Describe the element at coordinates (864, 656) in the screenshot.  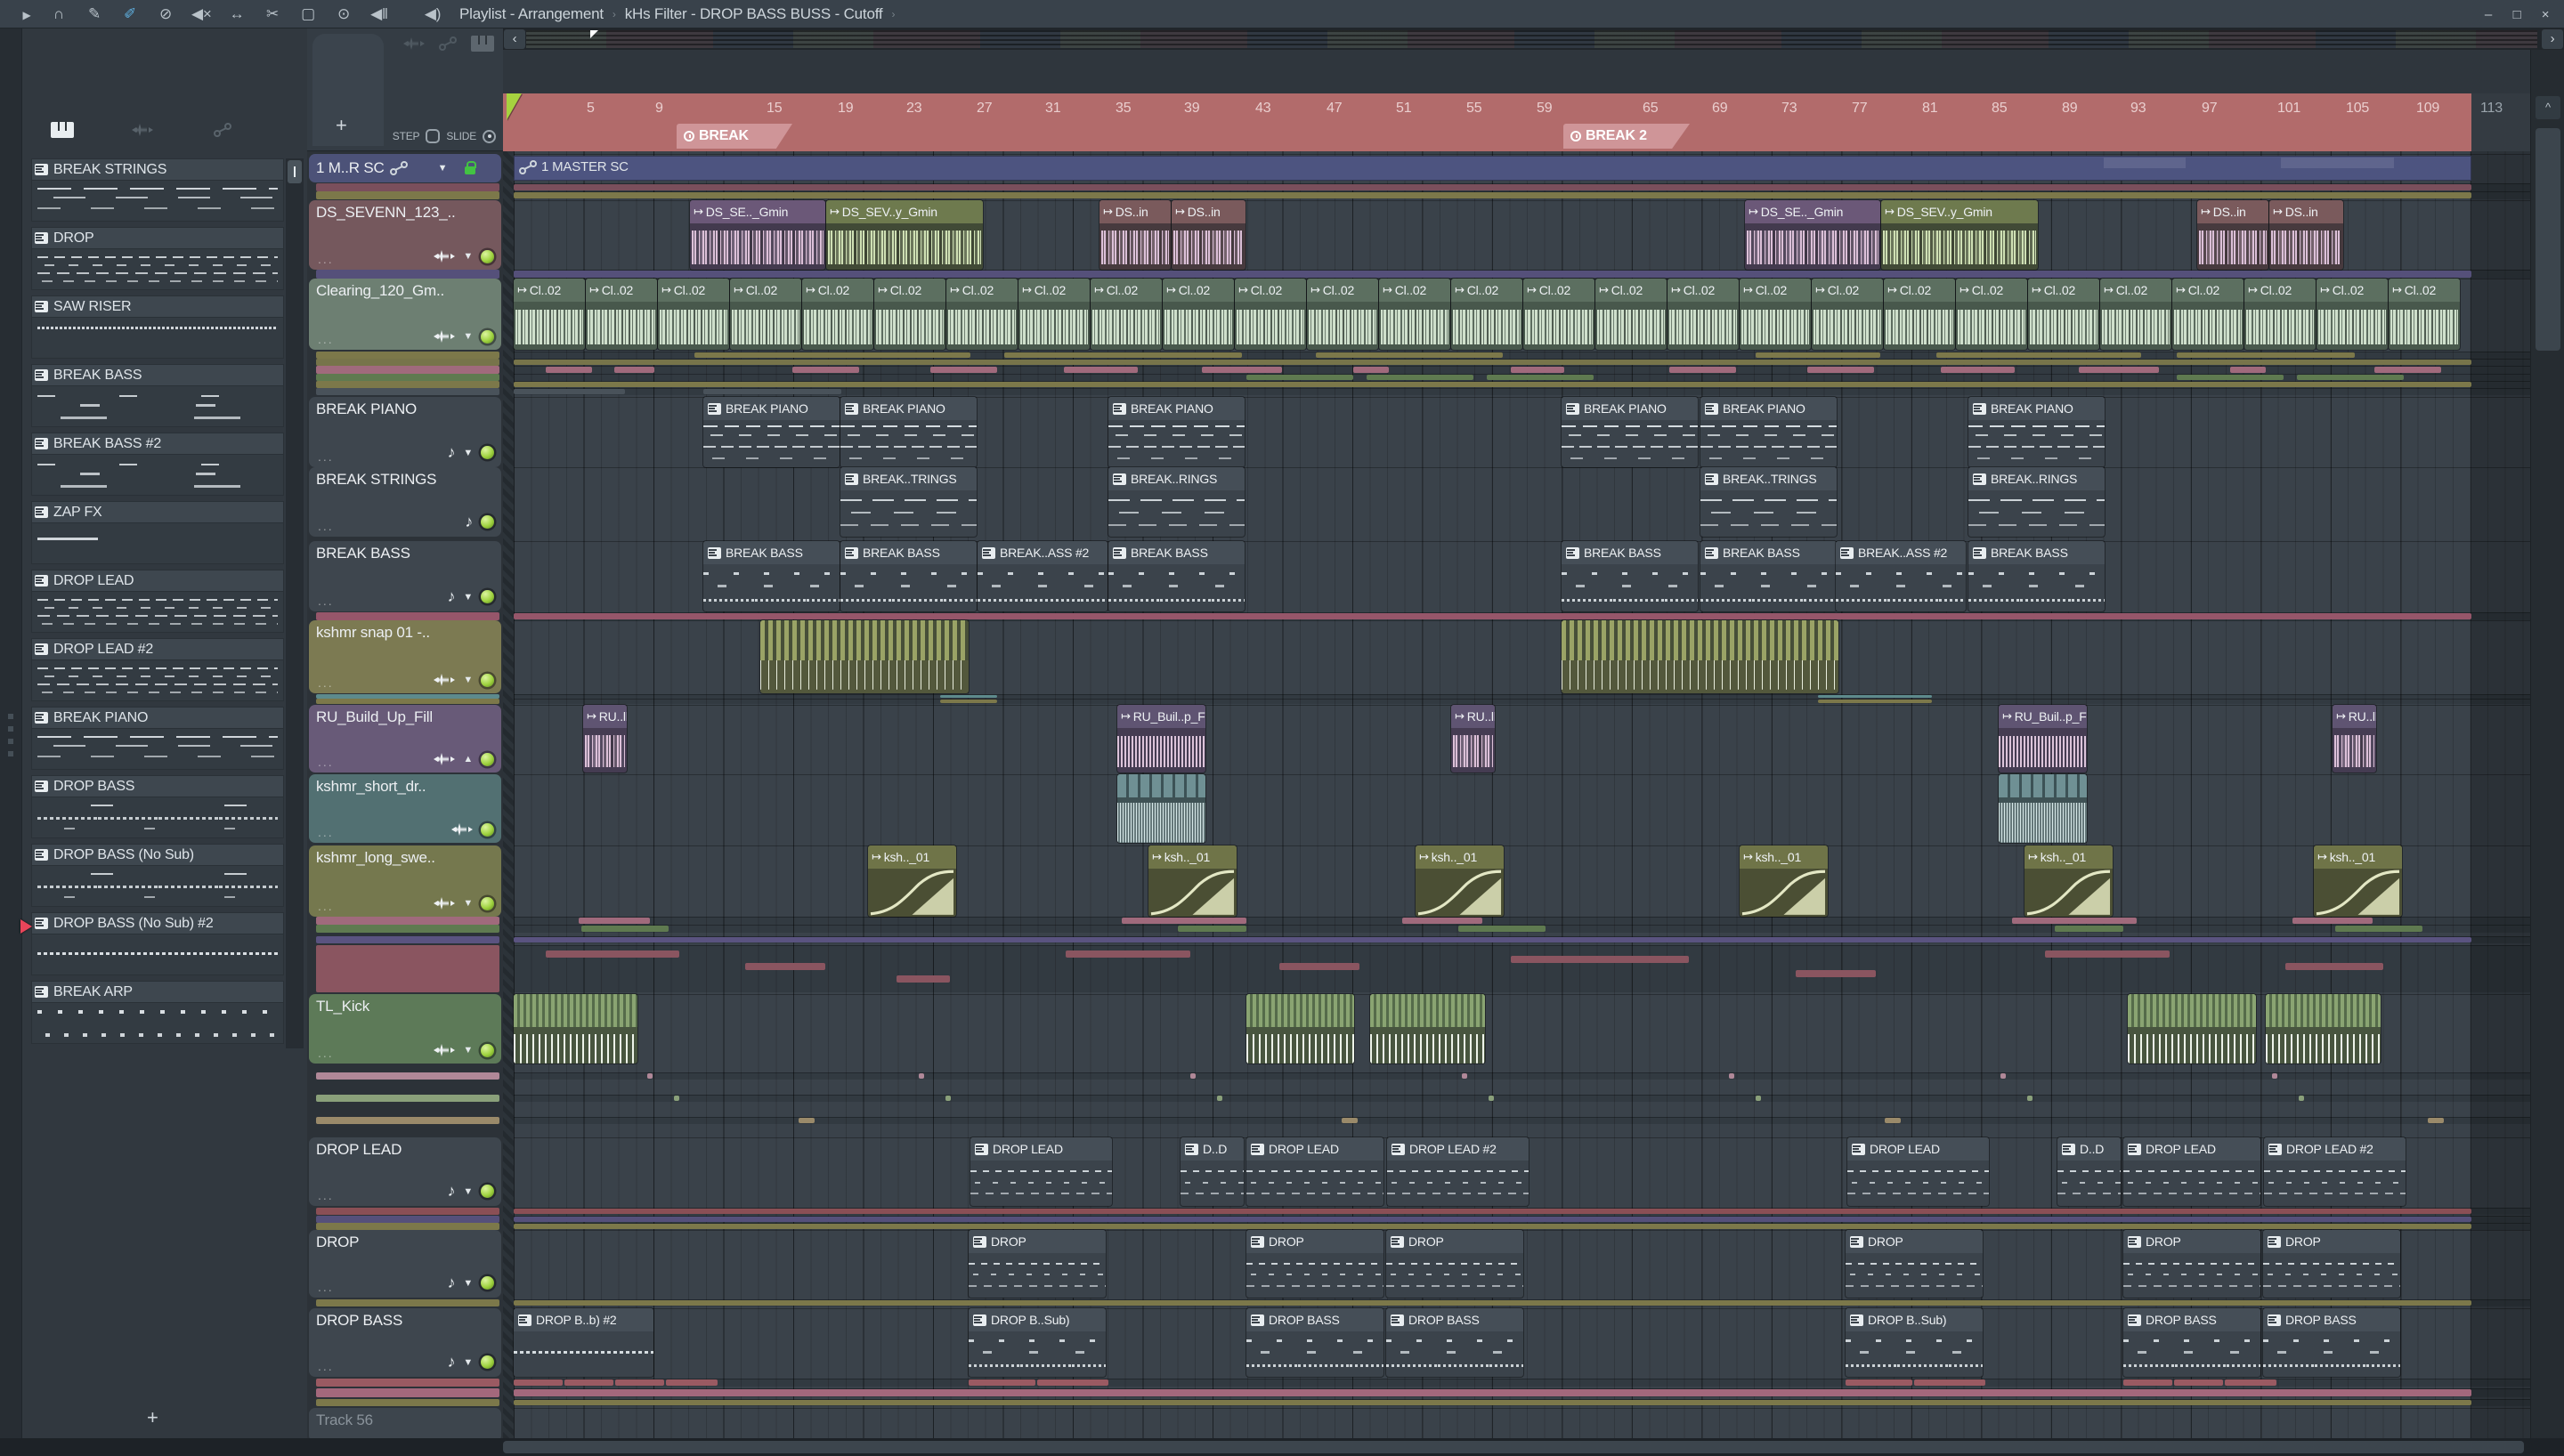
I see `pattern-clip-kshmr-snap` at that location.